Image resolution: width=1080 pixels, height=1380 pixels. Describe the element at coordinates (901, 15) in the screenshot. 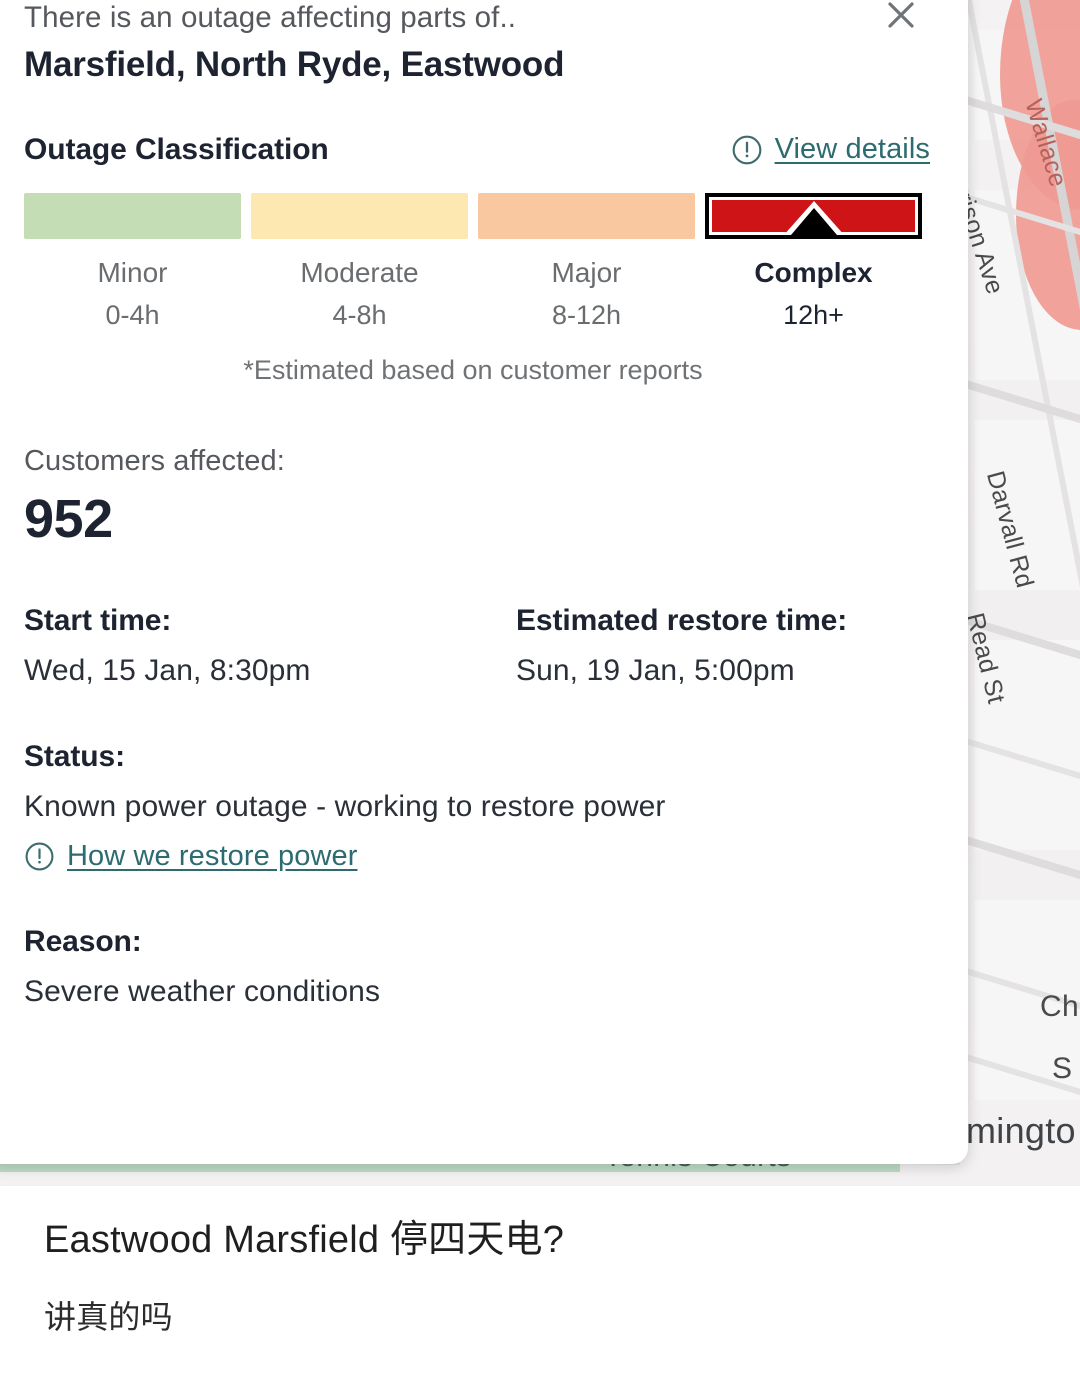

I see `close-x-icon` at that location.